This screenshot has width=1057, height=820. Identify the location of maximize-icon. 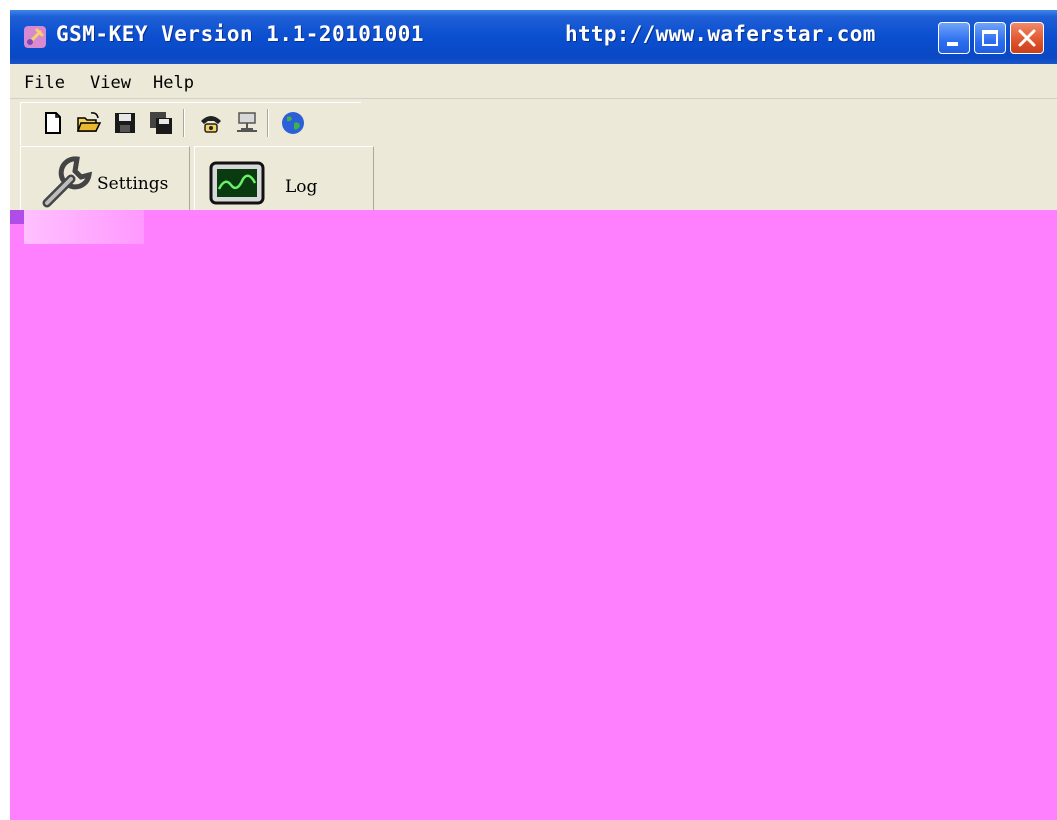
(990, 38).